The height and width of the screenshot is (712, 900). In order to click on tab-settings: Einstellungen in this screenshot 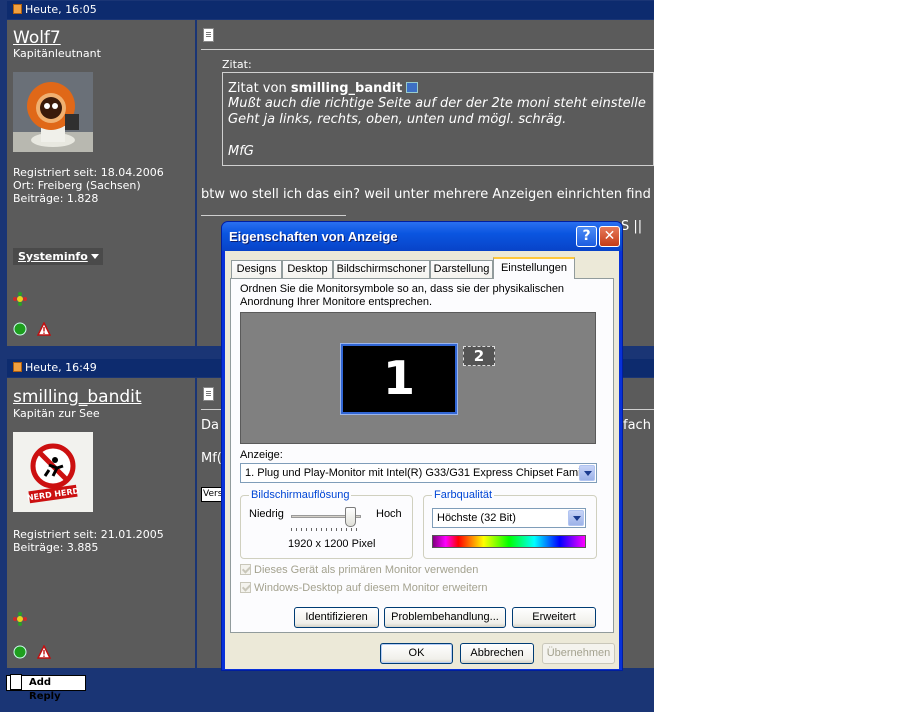, I will do `click(534, 268)`.